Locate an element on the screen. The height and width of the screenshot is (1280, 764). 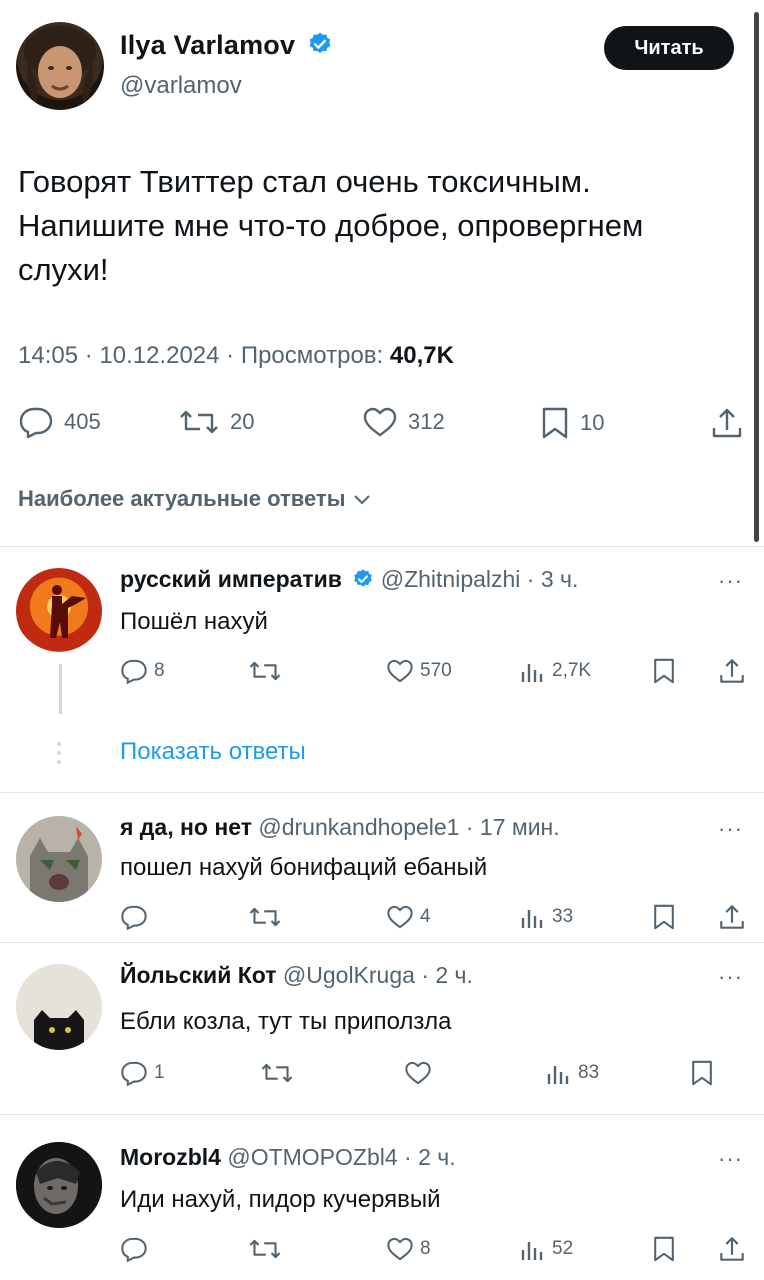
reply-header: русский императив @Zhitnipalzhi · 3 ч. is located at coordinates (349, 579).